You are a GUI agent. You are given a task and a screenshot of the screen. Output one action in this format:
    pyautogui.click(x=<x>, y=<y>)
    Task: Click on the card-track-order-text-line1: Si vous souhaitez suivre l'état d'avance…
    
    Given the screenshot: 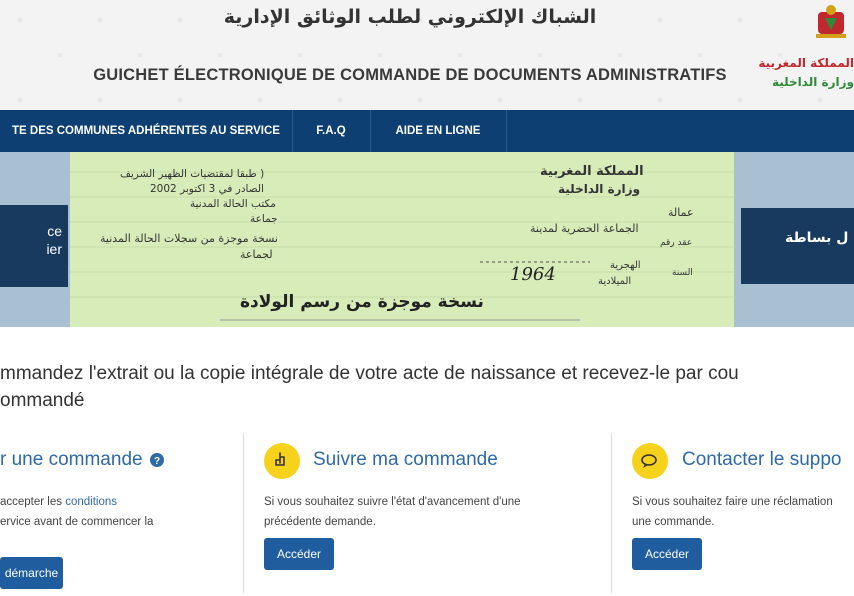 What is the action you would take?
    pyautogui.click(x=392, y=502)
    